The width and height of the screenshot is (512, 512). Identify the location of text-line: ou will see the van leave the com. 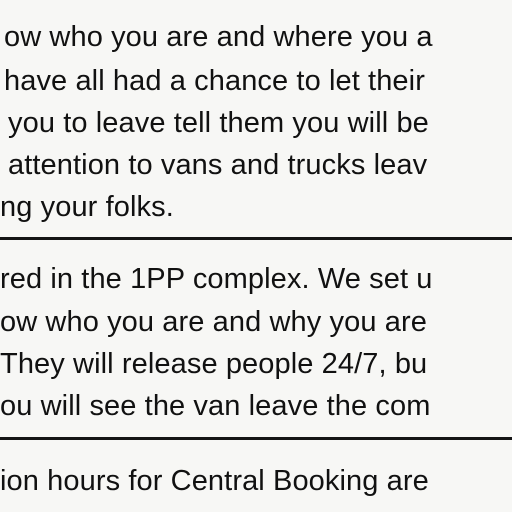
(215, 406).